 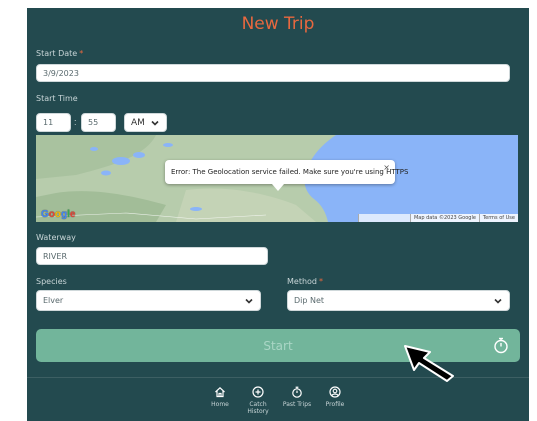 I want to click on map-attribution: Map data ©2023 Google Terms of Use, so click(x=437, y=218).